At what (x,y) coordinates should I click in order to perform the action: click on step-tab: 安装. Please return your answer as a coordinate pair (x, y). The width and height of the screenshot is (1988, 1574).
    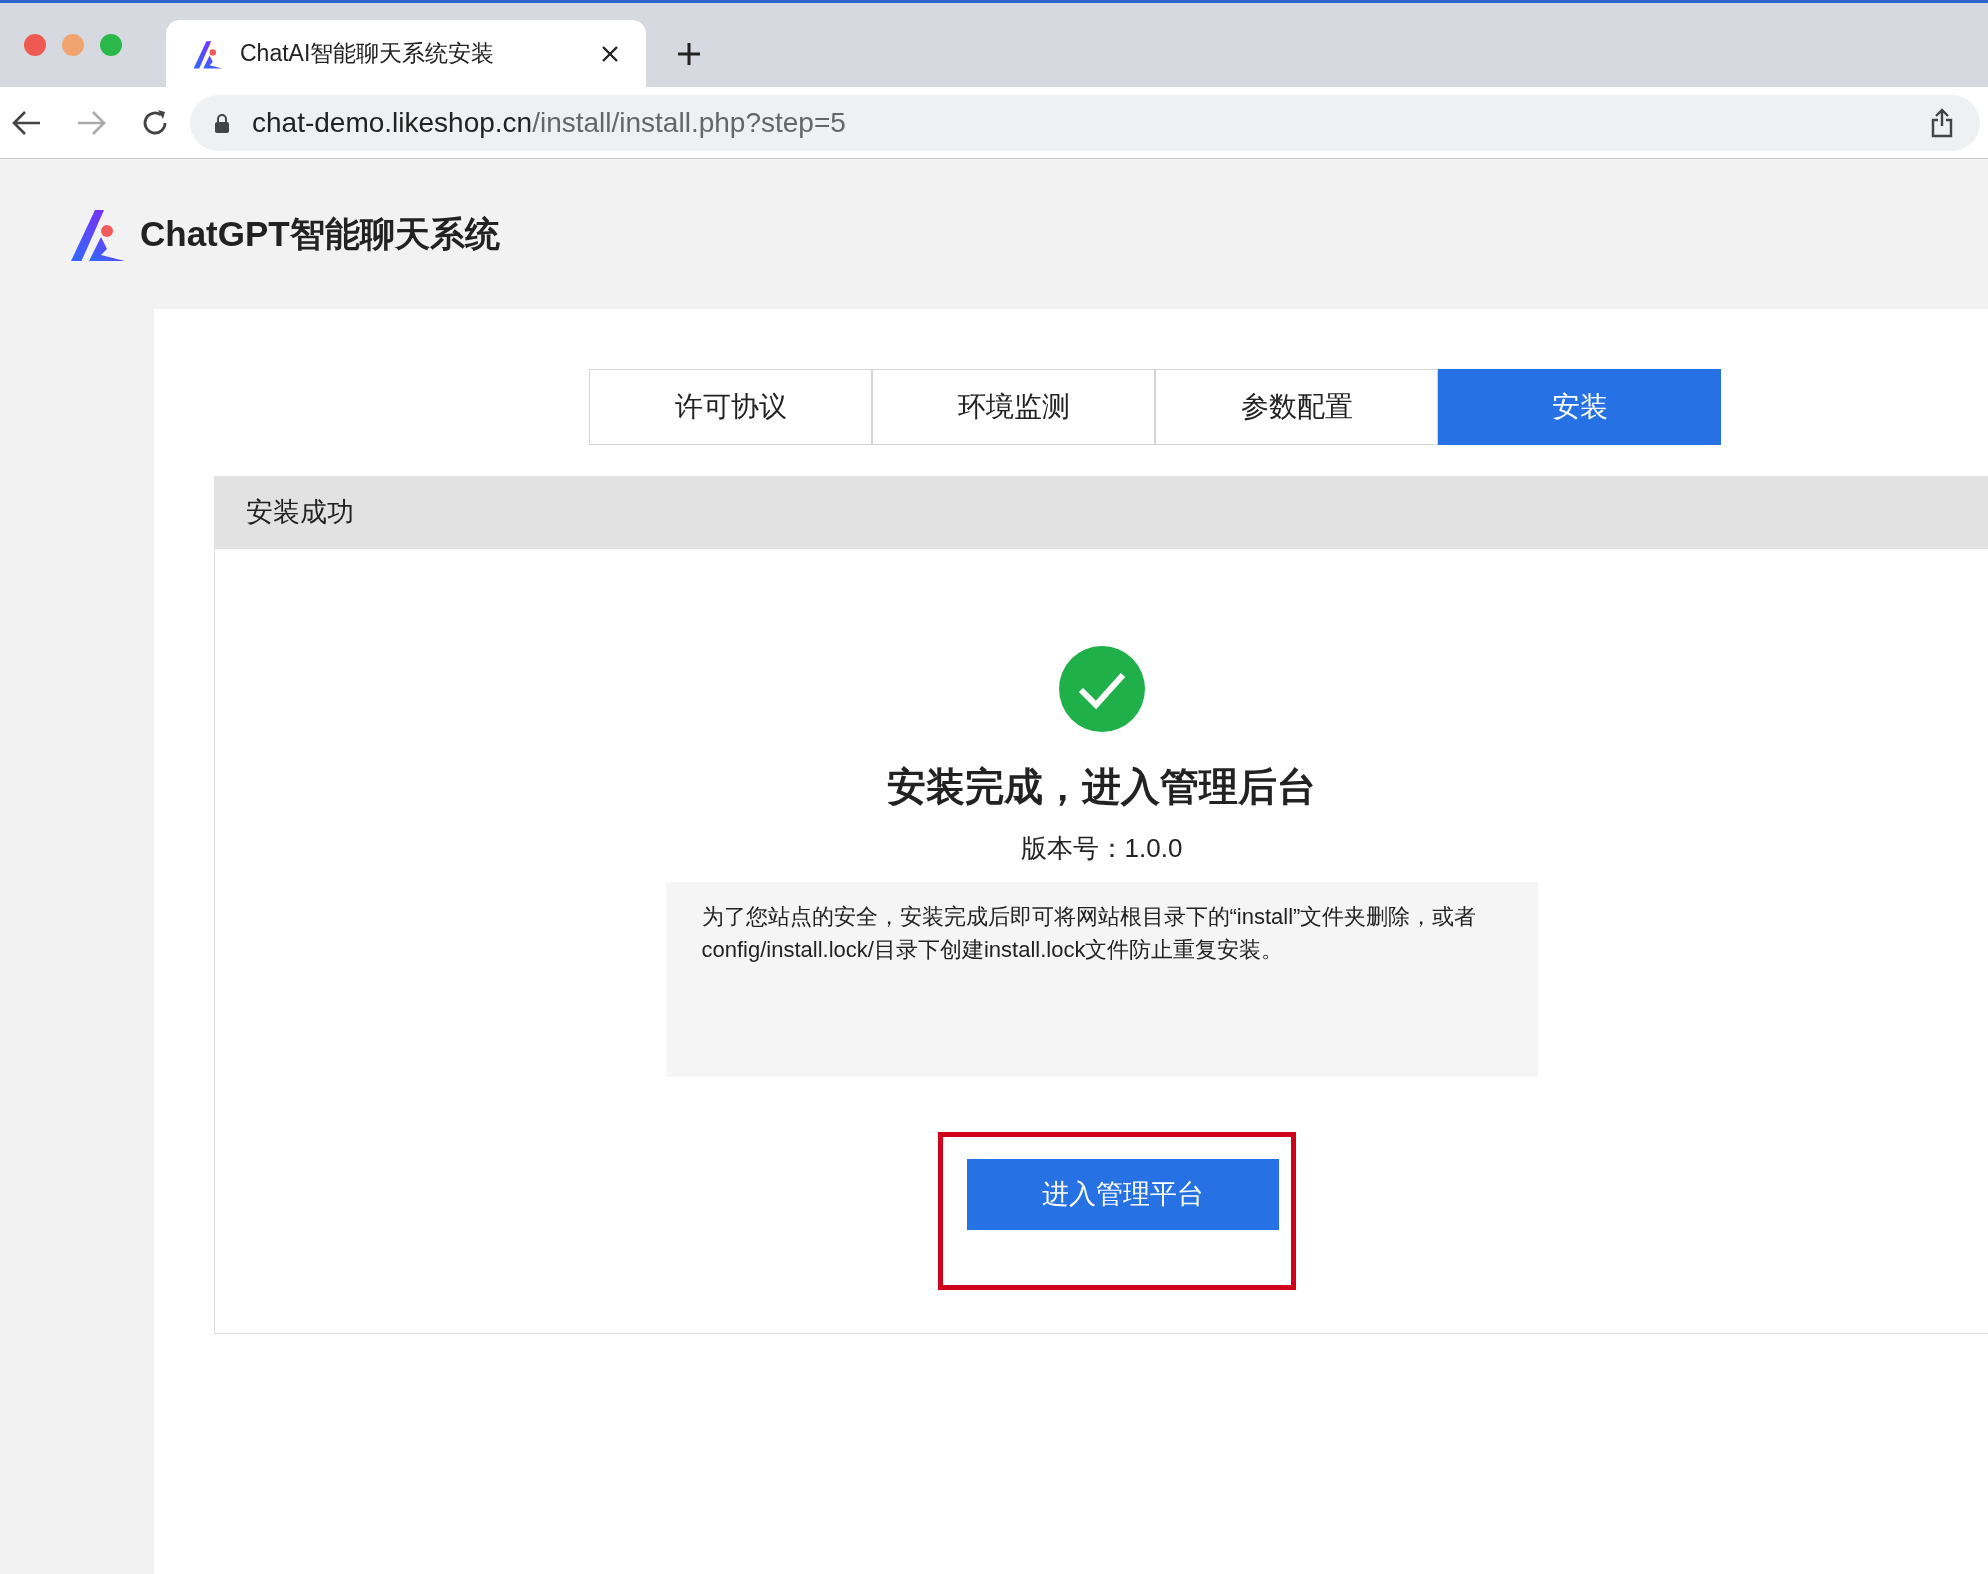
    Looking at the image, I should click on (1579, 407).